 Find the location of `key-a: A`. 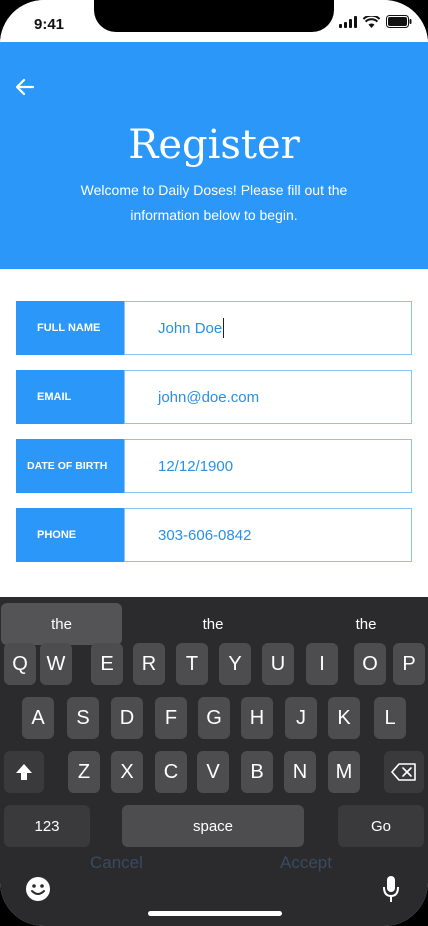

key-a: A is located at coordinates (38, 718).